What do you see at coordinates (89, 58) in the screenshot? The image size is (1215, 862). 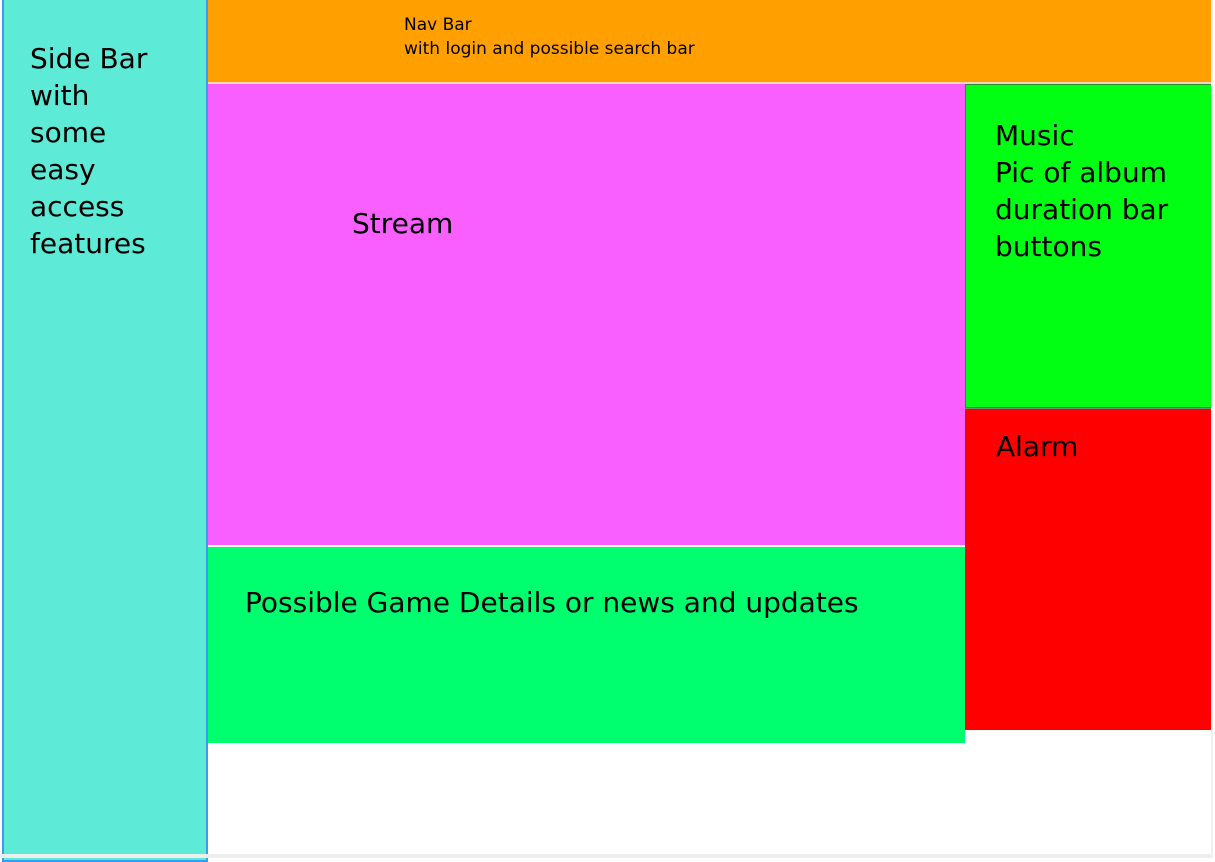 I see `sidebar-label-line: Side Bar` at bounding box center [89, 58].